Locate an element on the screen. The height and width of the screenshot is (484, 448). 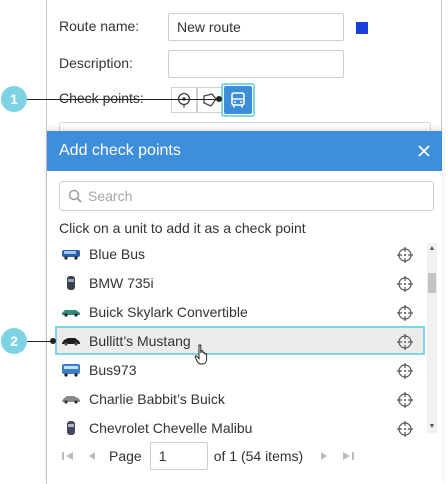
checkpoints-row: Check points: is located at coordinates (101, 98).